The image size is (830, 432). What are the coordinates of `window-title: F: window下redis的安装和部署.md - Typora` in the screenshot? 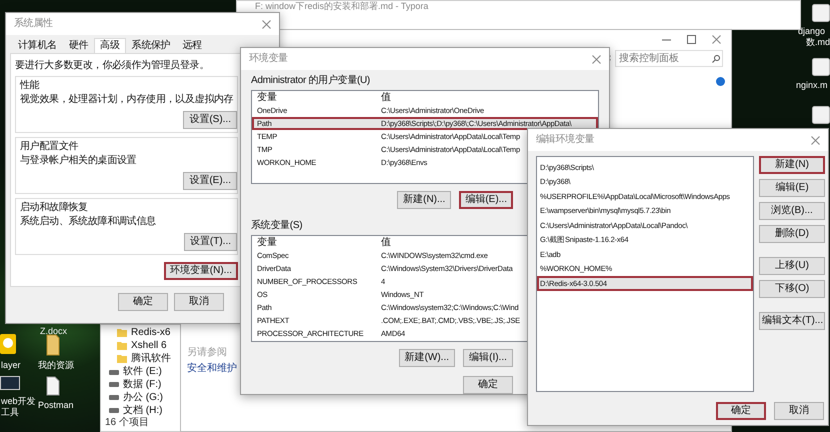 It's located at (341, 6).